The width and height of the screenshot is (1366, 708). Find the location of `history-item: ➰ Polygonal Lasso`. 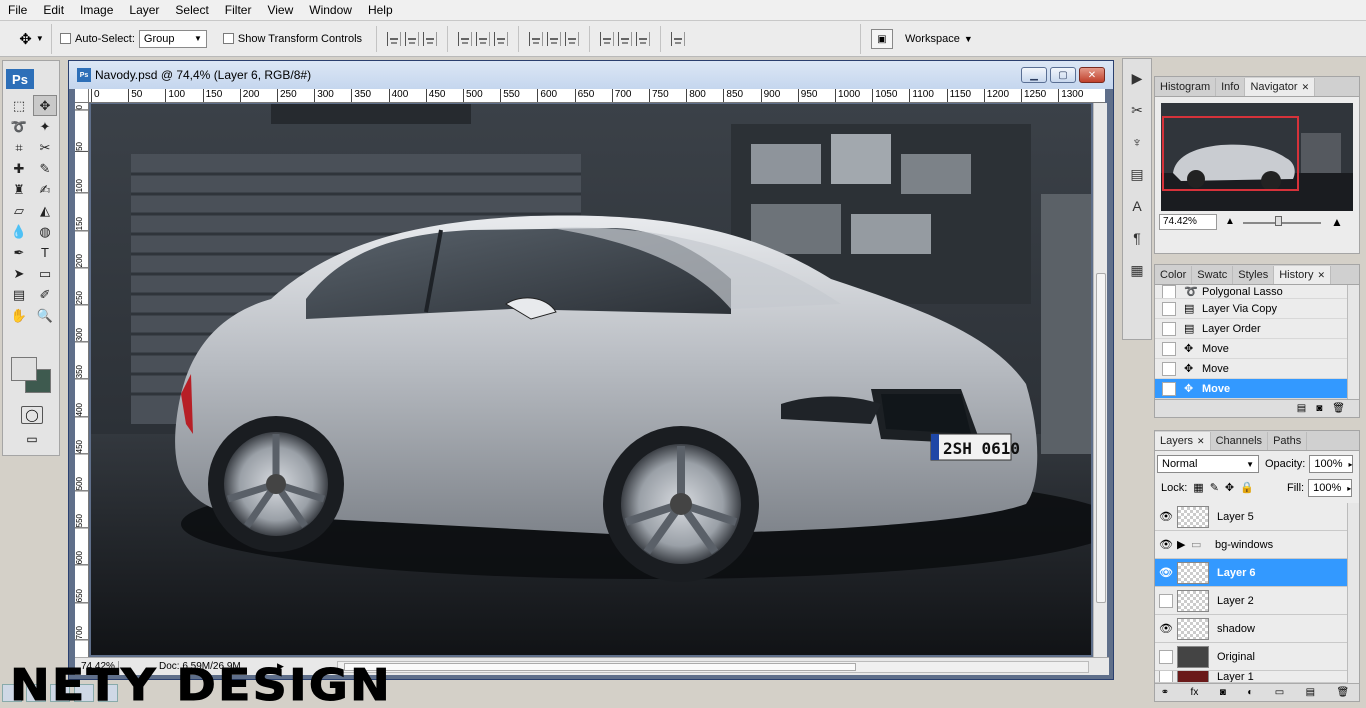

history-item: ➰ Polygonal Lasso is located at coordinates (1251, 292).